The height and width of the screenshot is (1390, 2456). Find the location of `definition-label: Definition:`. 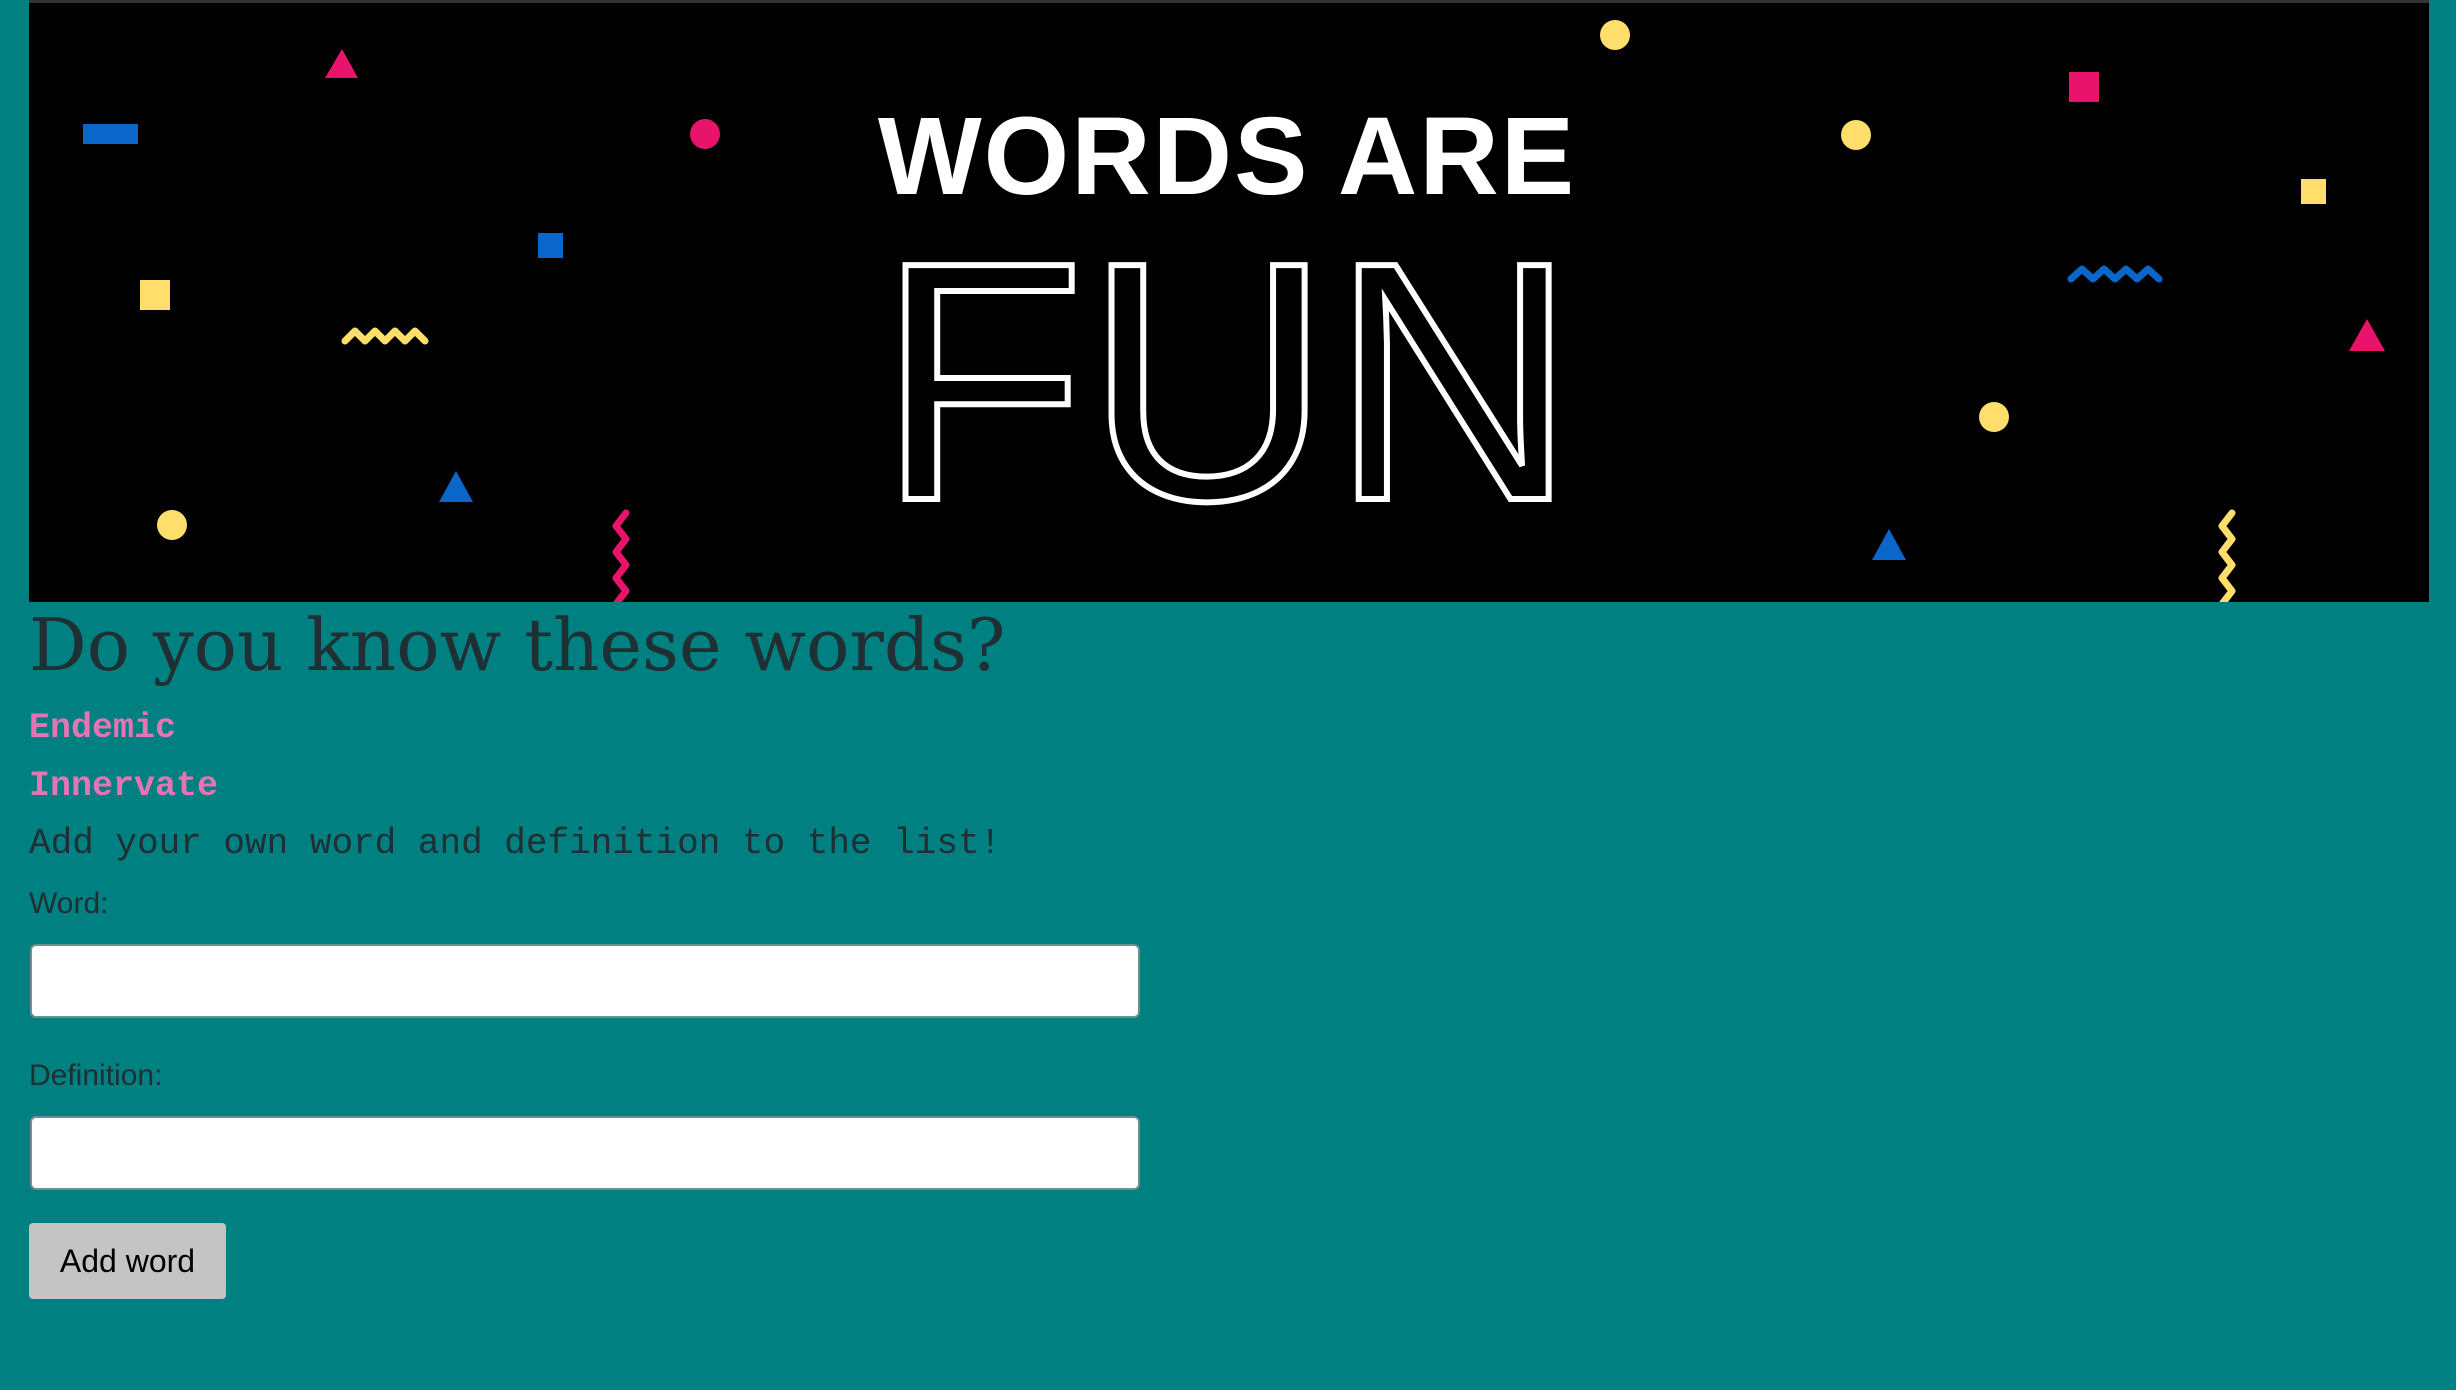

definition-label: Definition: is located at coordinates (96, 1075).